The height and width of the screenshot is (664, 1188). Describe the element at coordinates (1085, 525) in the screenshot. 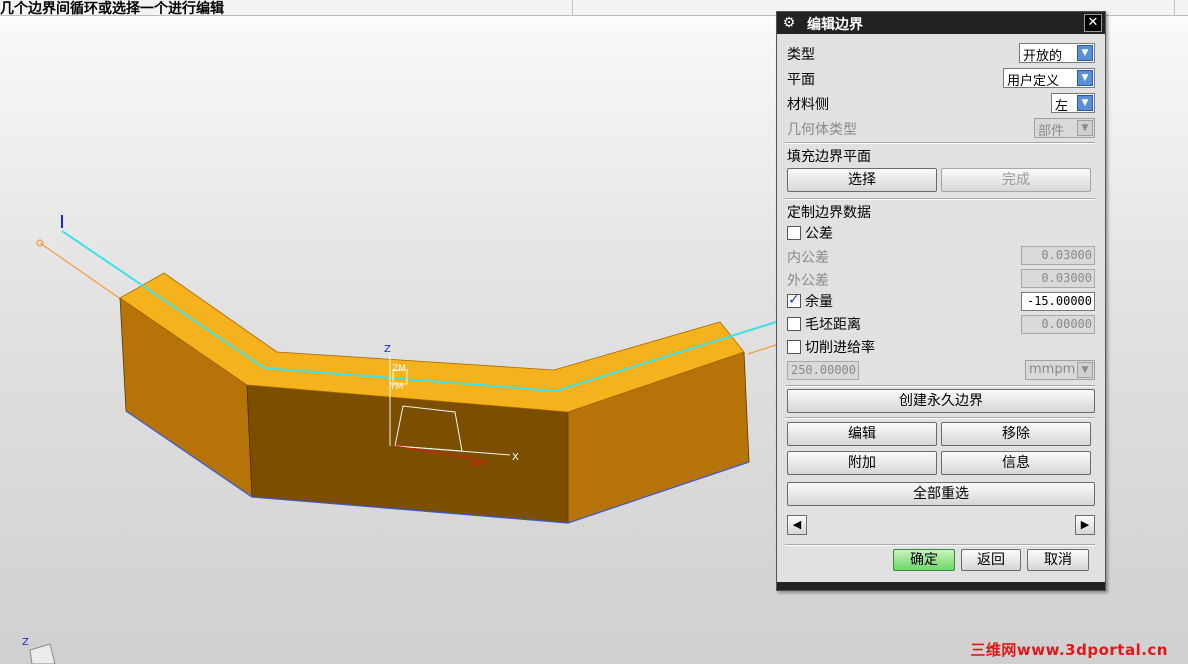

I see `next-boundary-button: ▶` at that location.